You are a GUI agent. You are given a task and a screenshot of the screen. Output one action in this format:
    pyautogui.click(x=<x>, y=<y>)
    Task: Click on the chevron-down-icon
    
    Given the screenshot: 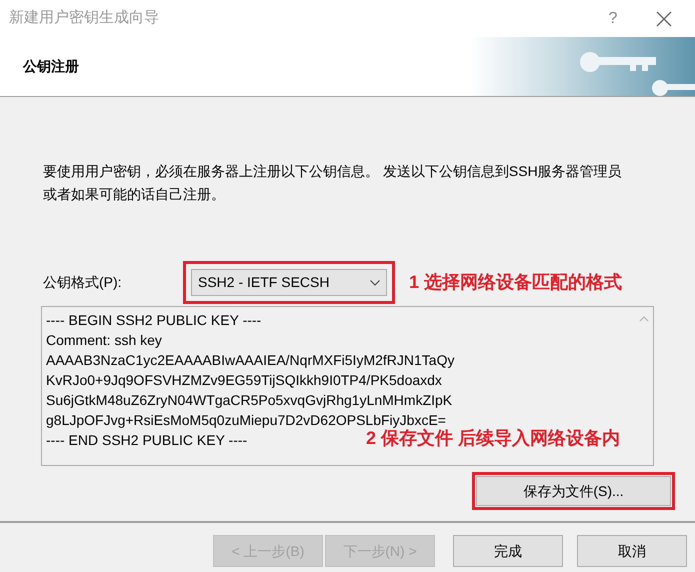 What is the action you would take?
    pyautogui.click(x=375, y=283)
    